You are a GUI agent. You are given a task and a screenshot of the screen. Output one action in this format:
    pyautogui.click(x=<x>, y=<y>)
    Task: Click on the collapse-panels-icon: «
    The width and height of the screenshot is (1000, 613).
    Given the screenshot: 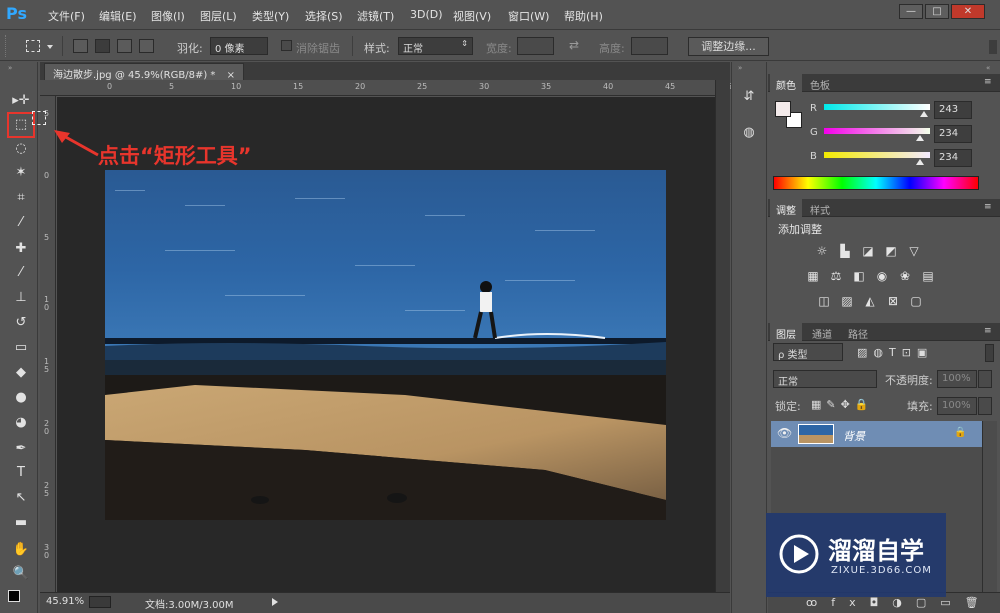 What is the action you would take?
    pyautogui.click(x=988, y=68)
    